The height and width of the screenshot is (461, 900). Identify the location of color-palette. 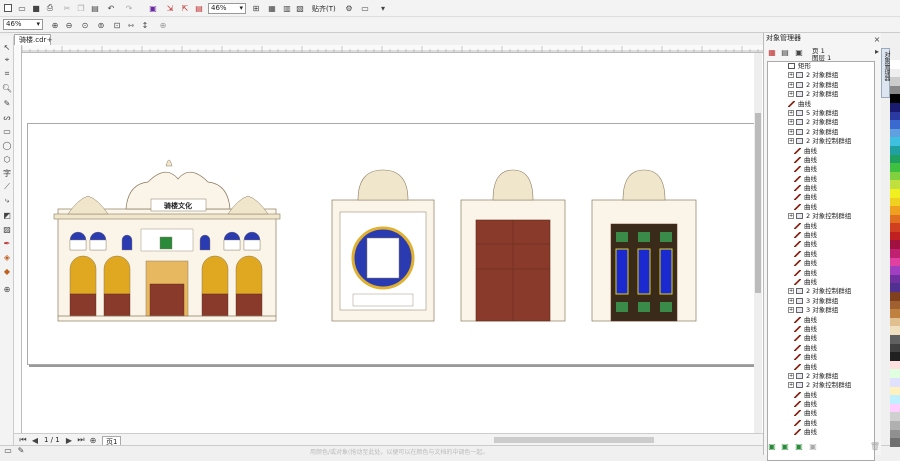
(895, 255).